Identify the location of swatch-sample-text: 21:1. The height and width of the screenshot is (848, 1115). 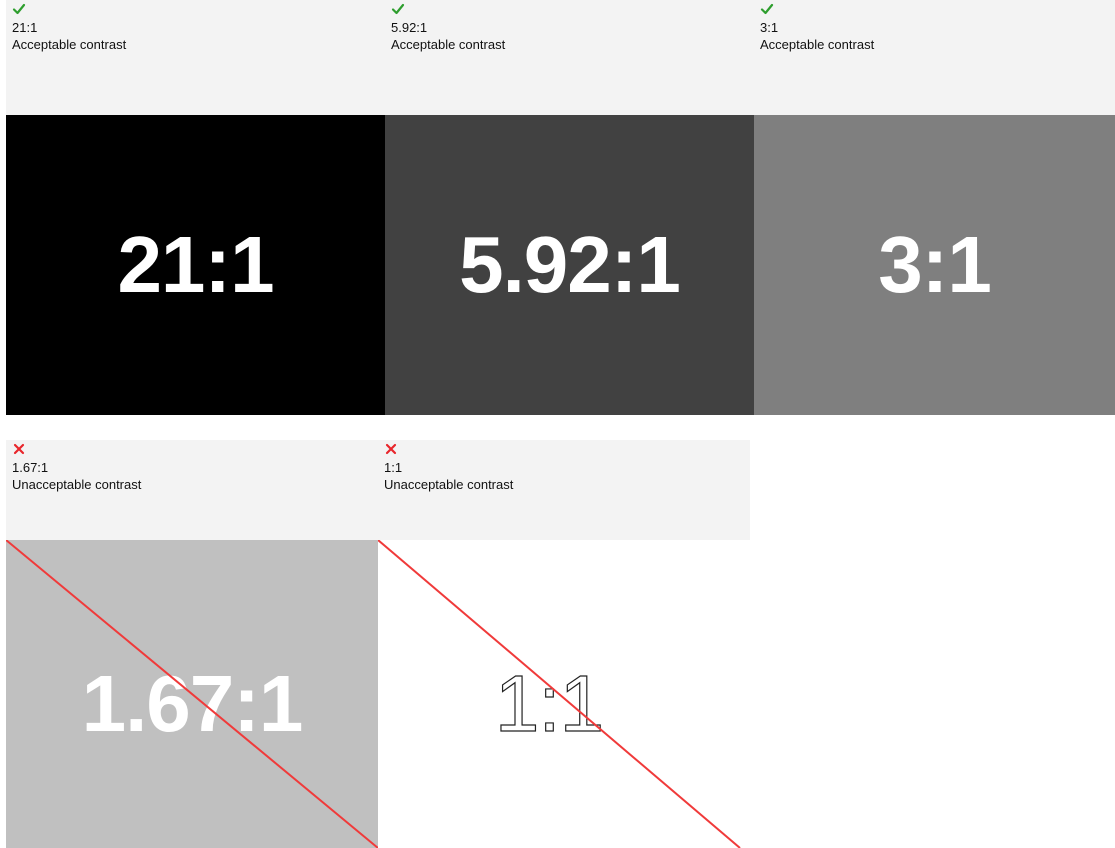
(195, 264).